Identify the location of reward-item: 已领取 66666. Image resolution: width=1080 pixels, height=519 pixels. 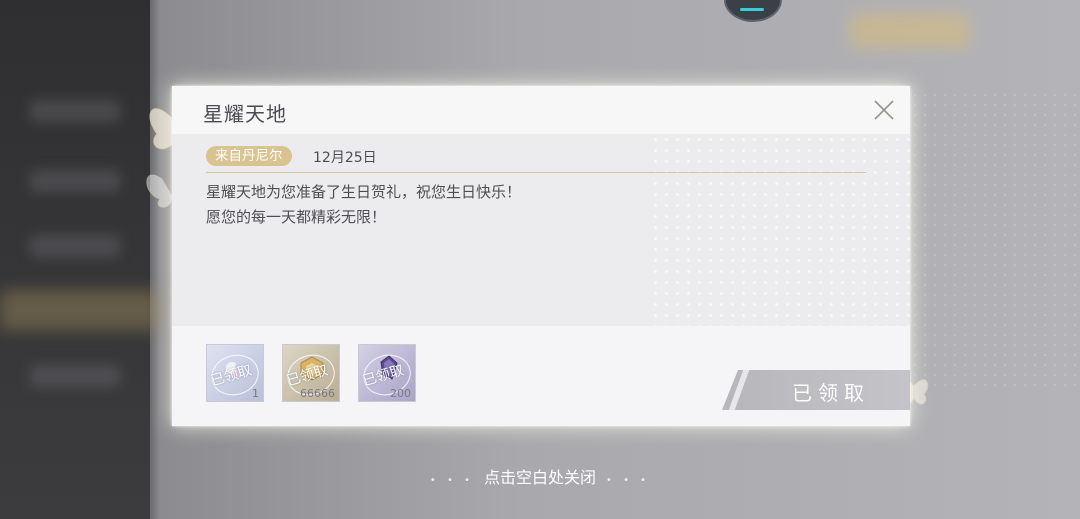
(311, 373).